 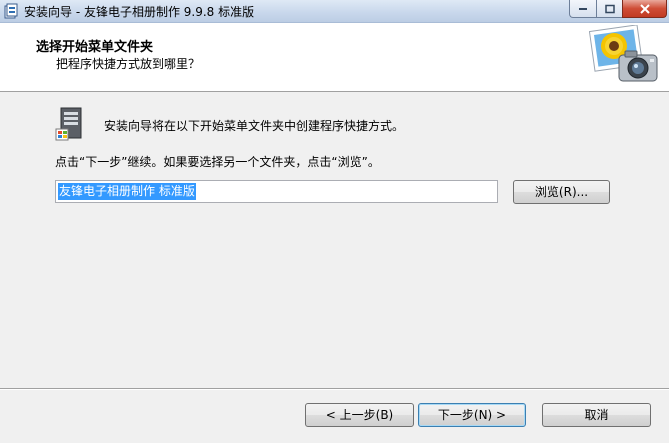 I want to click on intro-text: 安装向导将在以下开始菜单文件夹中创建程序快捷方式。, so click(x=254, y=126).